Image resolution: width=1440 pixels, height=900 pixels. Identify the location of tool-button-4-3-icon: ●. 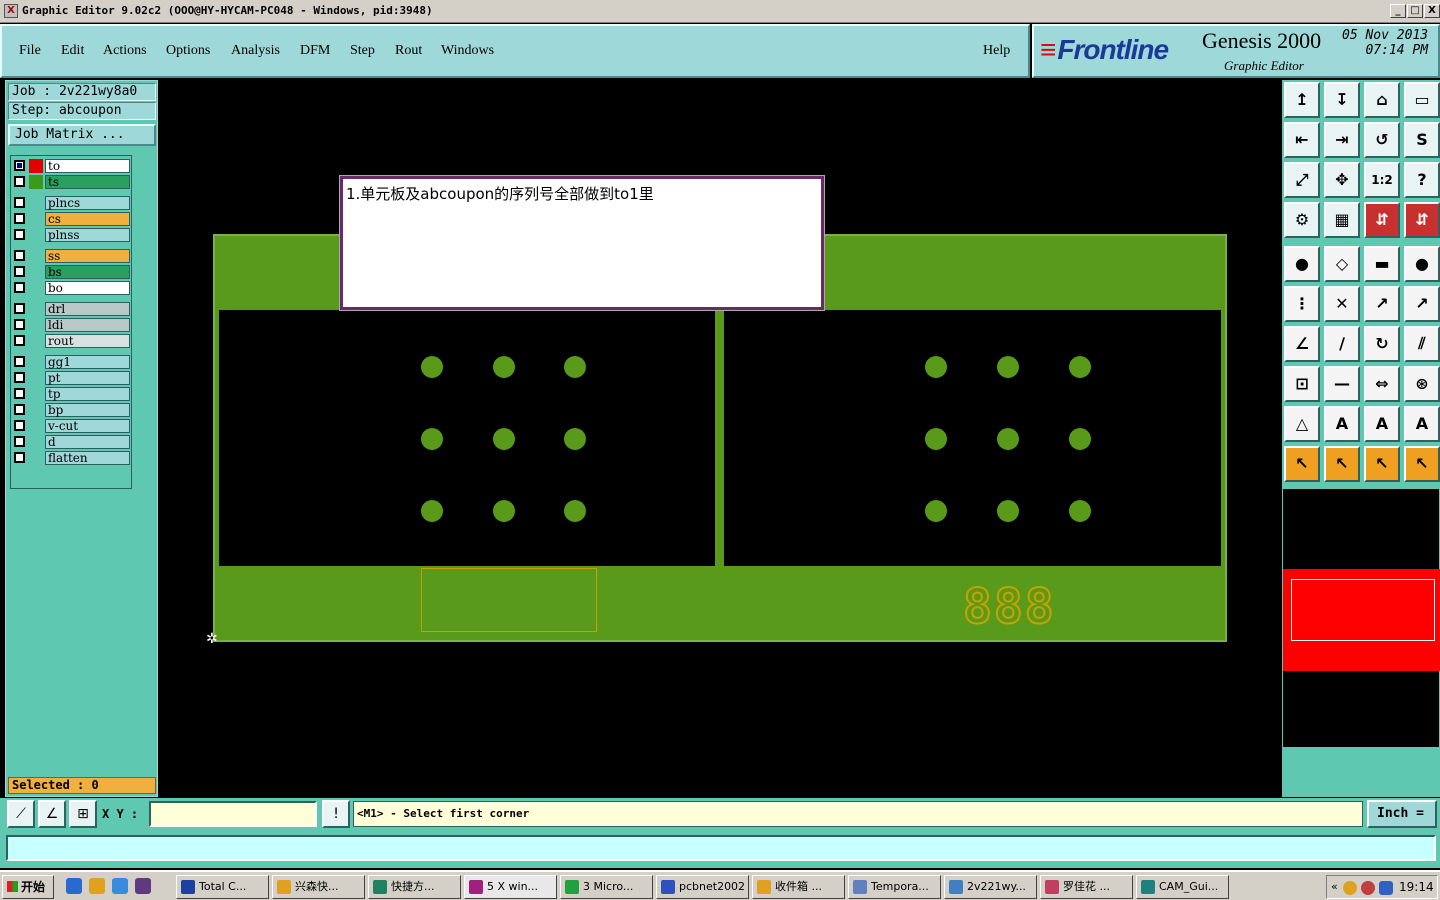
(1422, 264).